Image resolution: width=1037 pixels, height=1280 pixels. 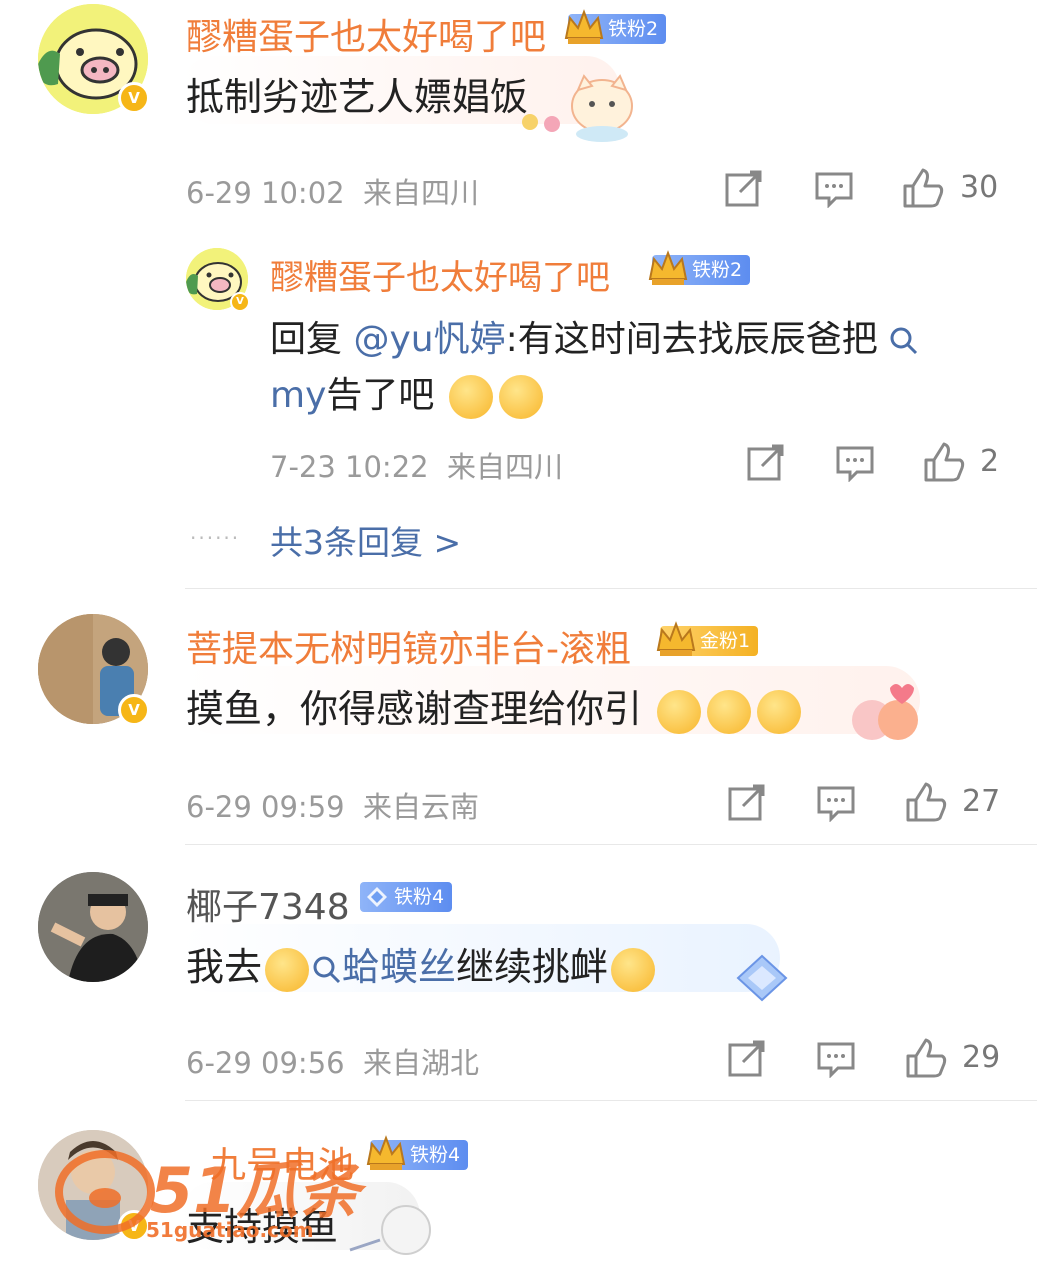 I want to click on avatar, so click(x=93, y=927).